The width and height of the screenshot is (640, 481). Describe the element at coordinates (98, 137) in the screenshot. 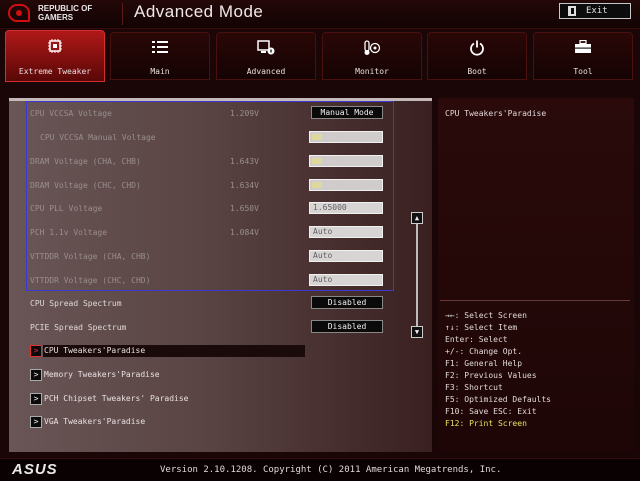

I see `setting-label-cpu-vccsa-manual: CPU VCCSA Manual Voltage` at that location.